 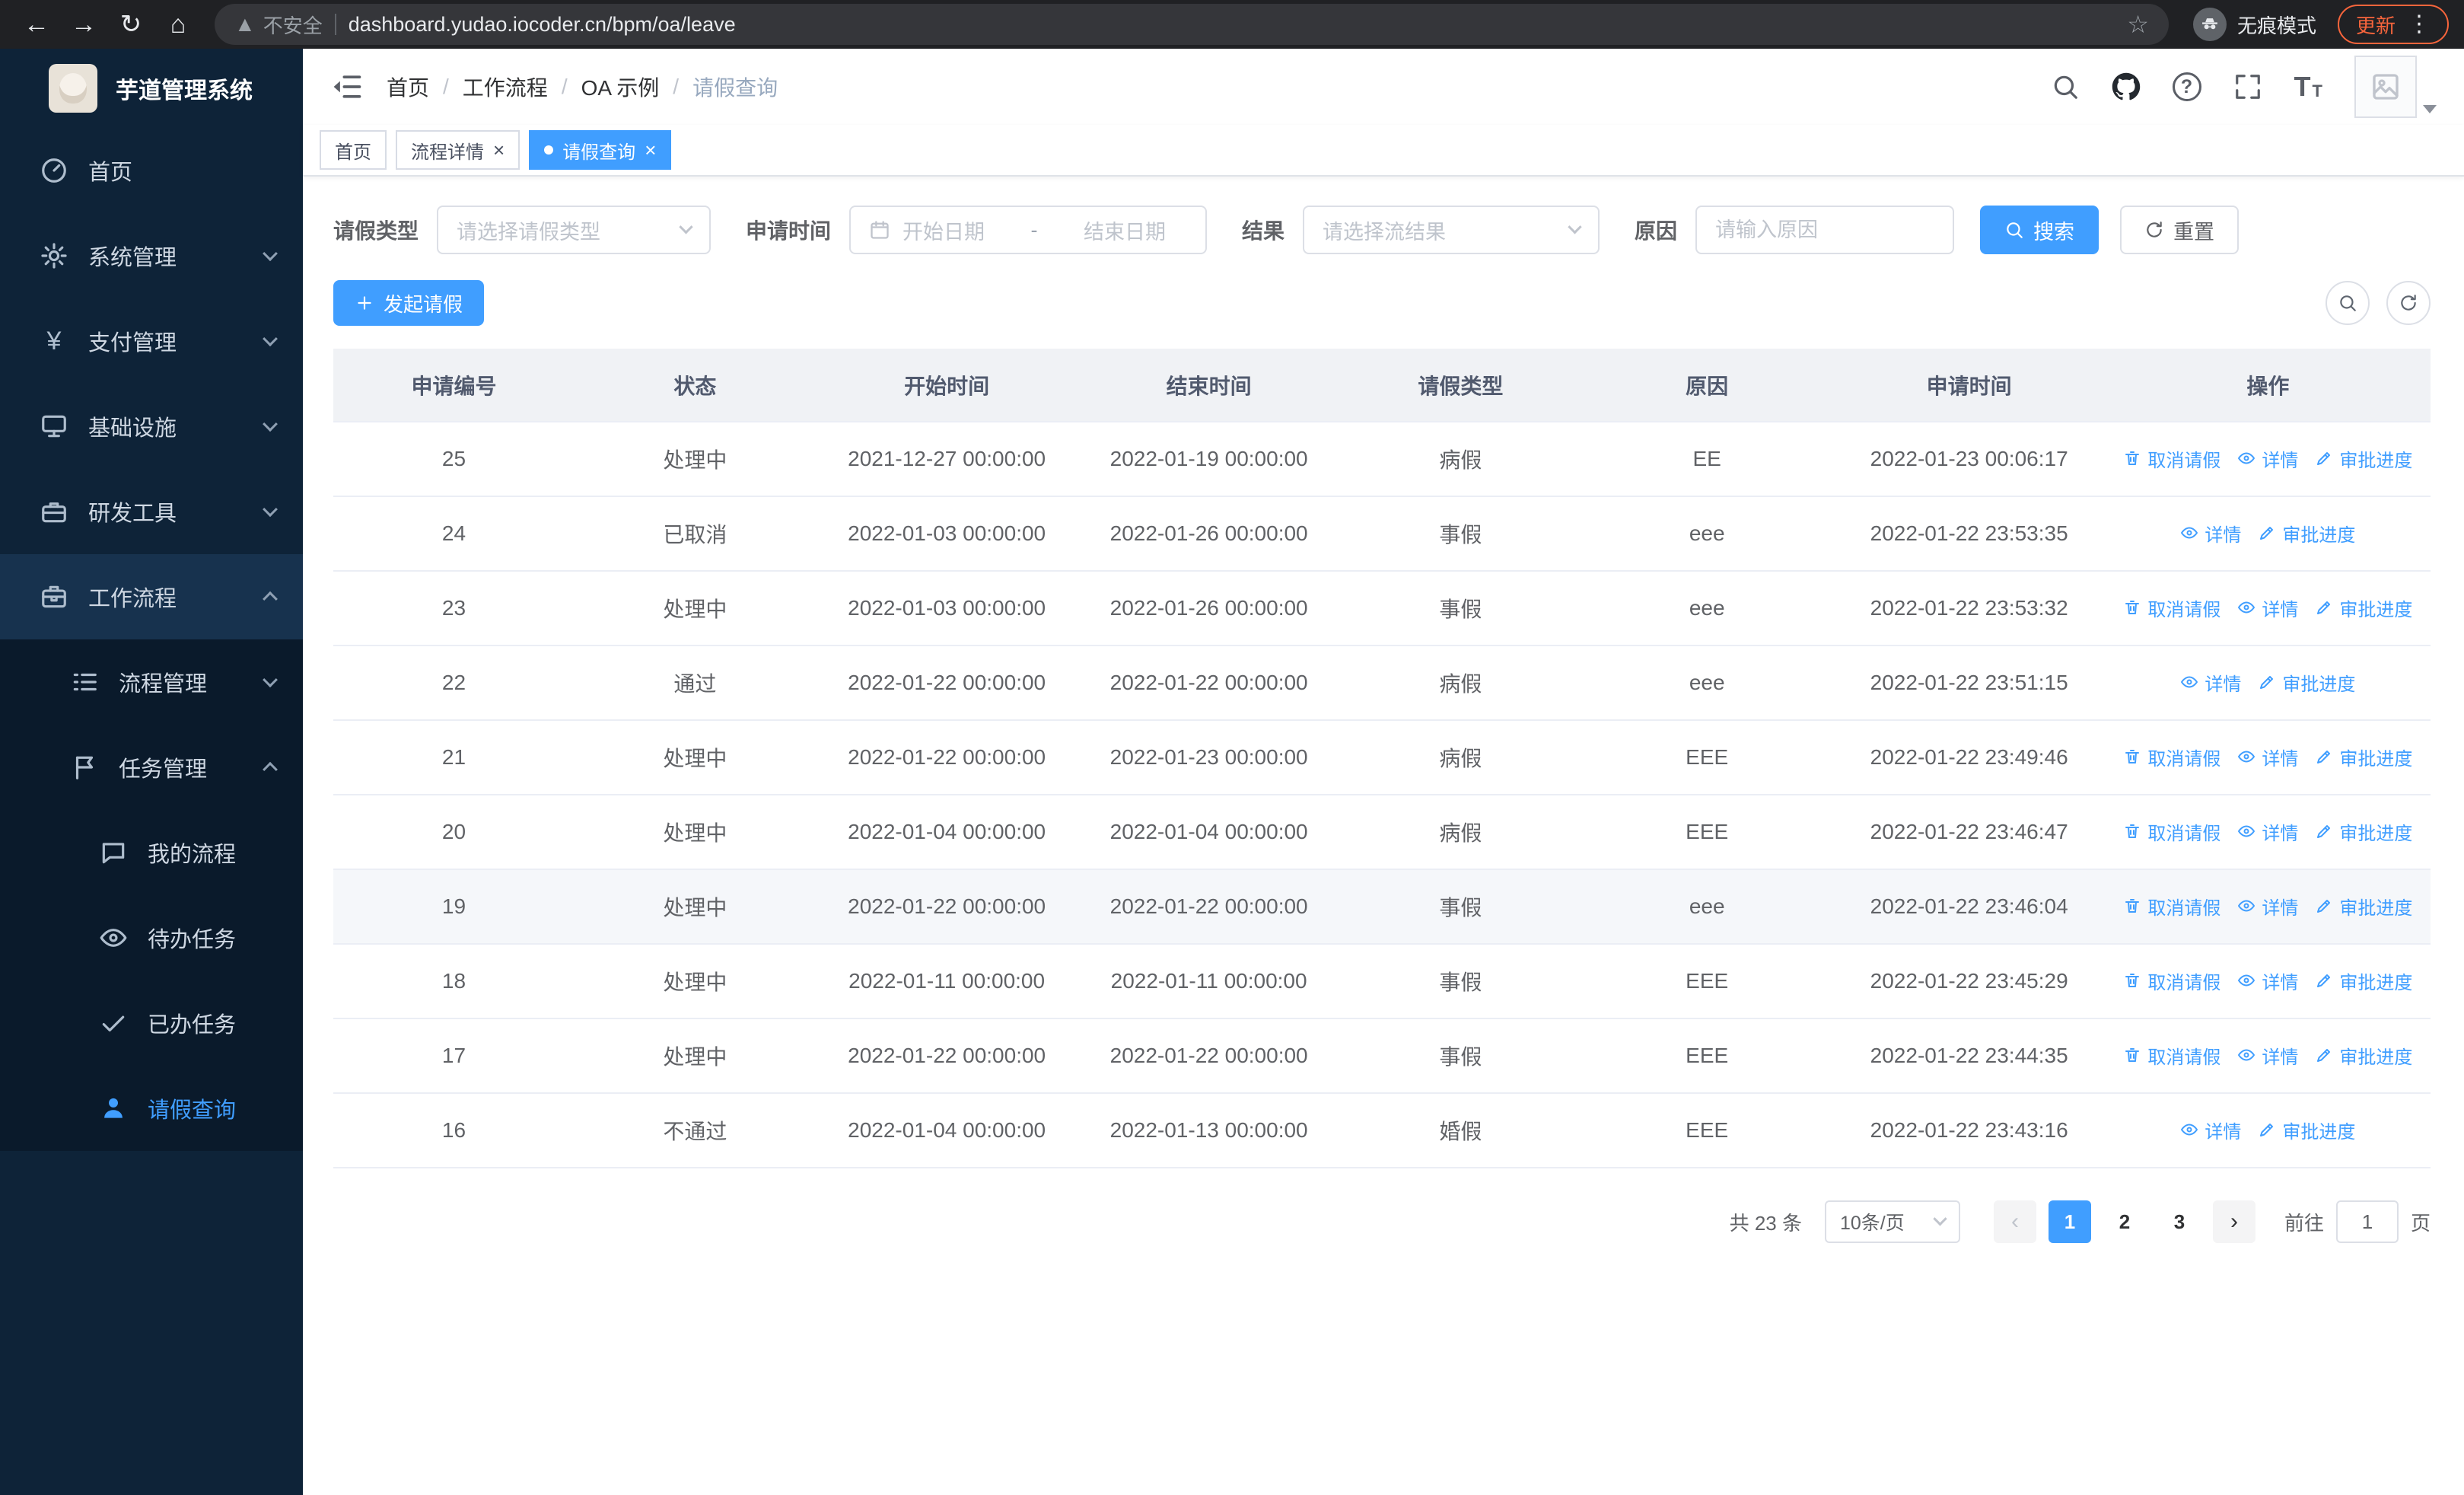 What do you see at coordinates (600, 150) in the screenshot?
I see `tab-leave-query: 请假查询 ×` at bounding box center [600, 150].